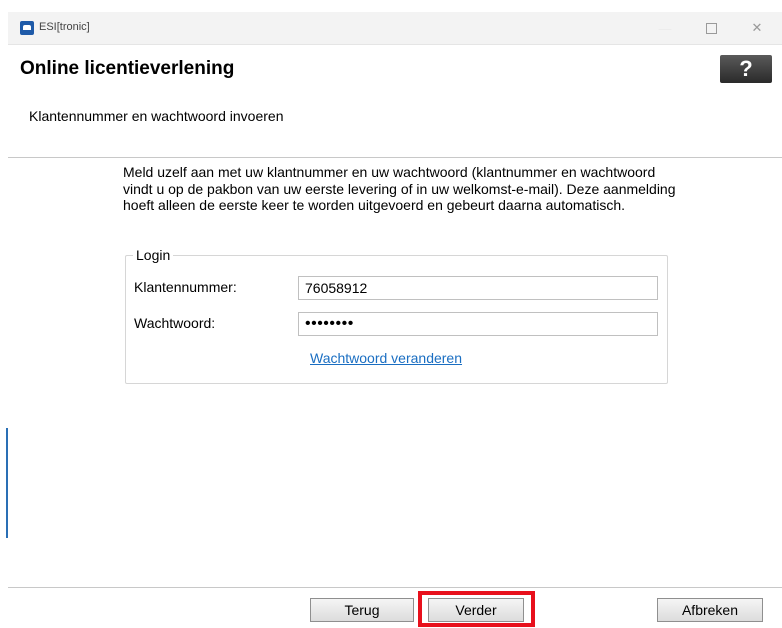  Describe the element at coordinates (478, 324) in the screenshot. I see `password-input: ••••••••` at that location.